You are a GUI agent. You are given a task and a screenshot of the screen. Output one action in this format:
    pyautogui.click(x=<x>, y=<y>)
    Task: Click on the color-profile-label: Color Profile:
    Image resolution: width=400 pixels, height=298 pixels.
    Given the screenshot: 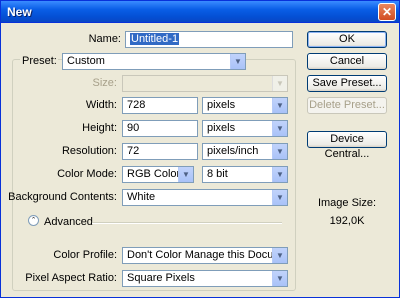 What is the action you would take?
    pyautogui.click(x=85, y=255)
    